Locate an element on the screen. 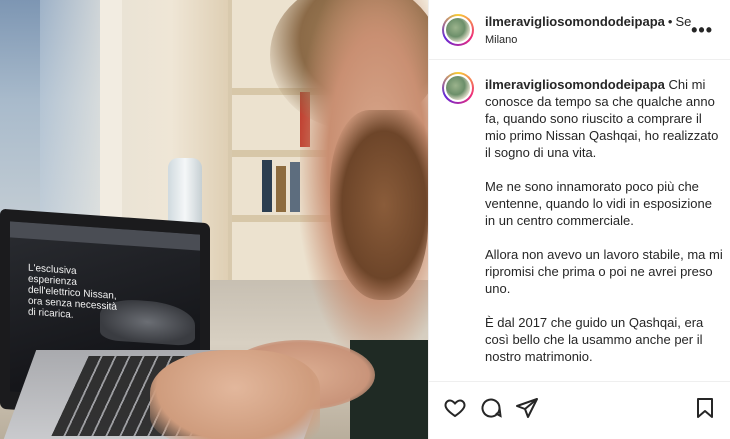 This screenshot has width=730, height=439. more-dots-icon: ••• is located at coordinates (702, 30).